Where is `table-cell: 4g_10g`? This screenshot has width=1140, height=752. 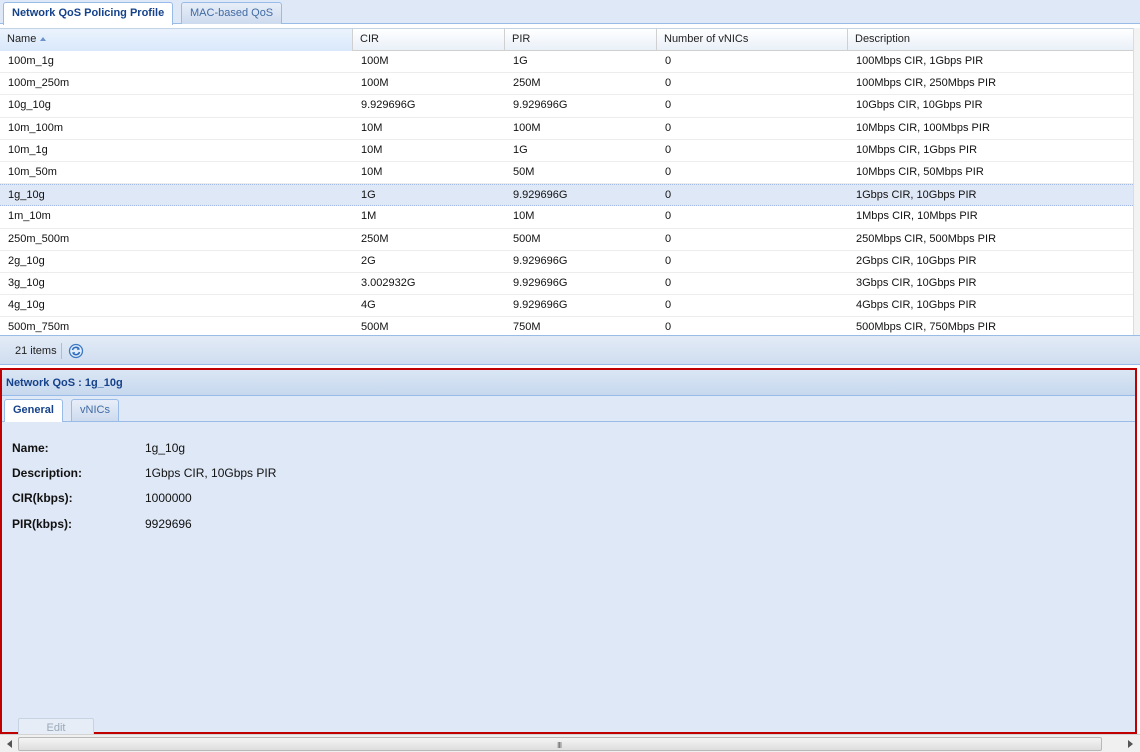 table-cell: 4g_10g is located at coordinates (26, 305).